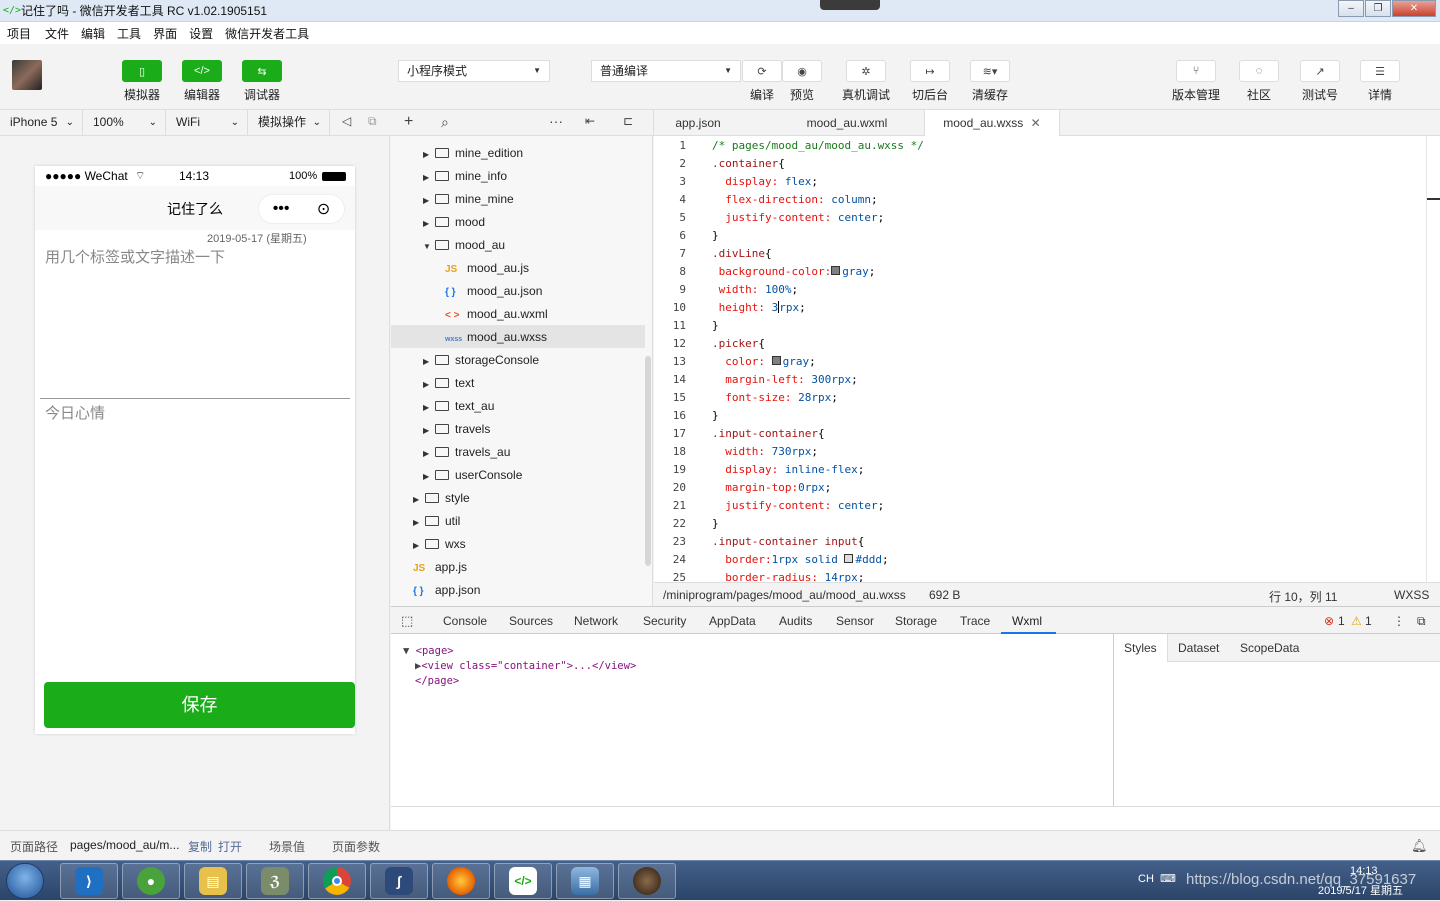  I want to click on taskbar-vscode: ⟩, so click(89, 881).